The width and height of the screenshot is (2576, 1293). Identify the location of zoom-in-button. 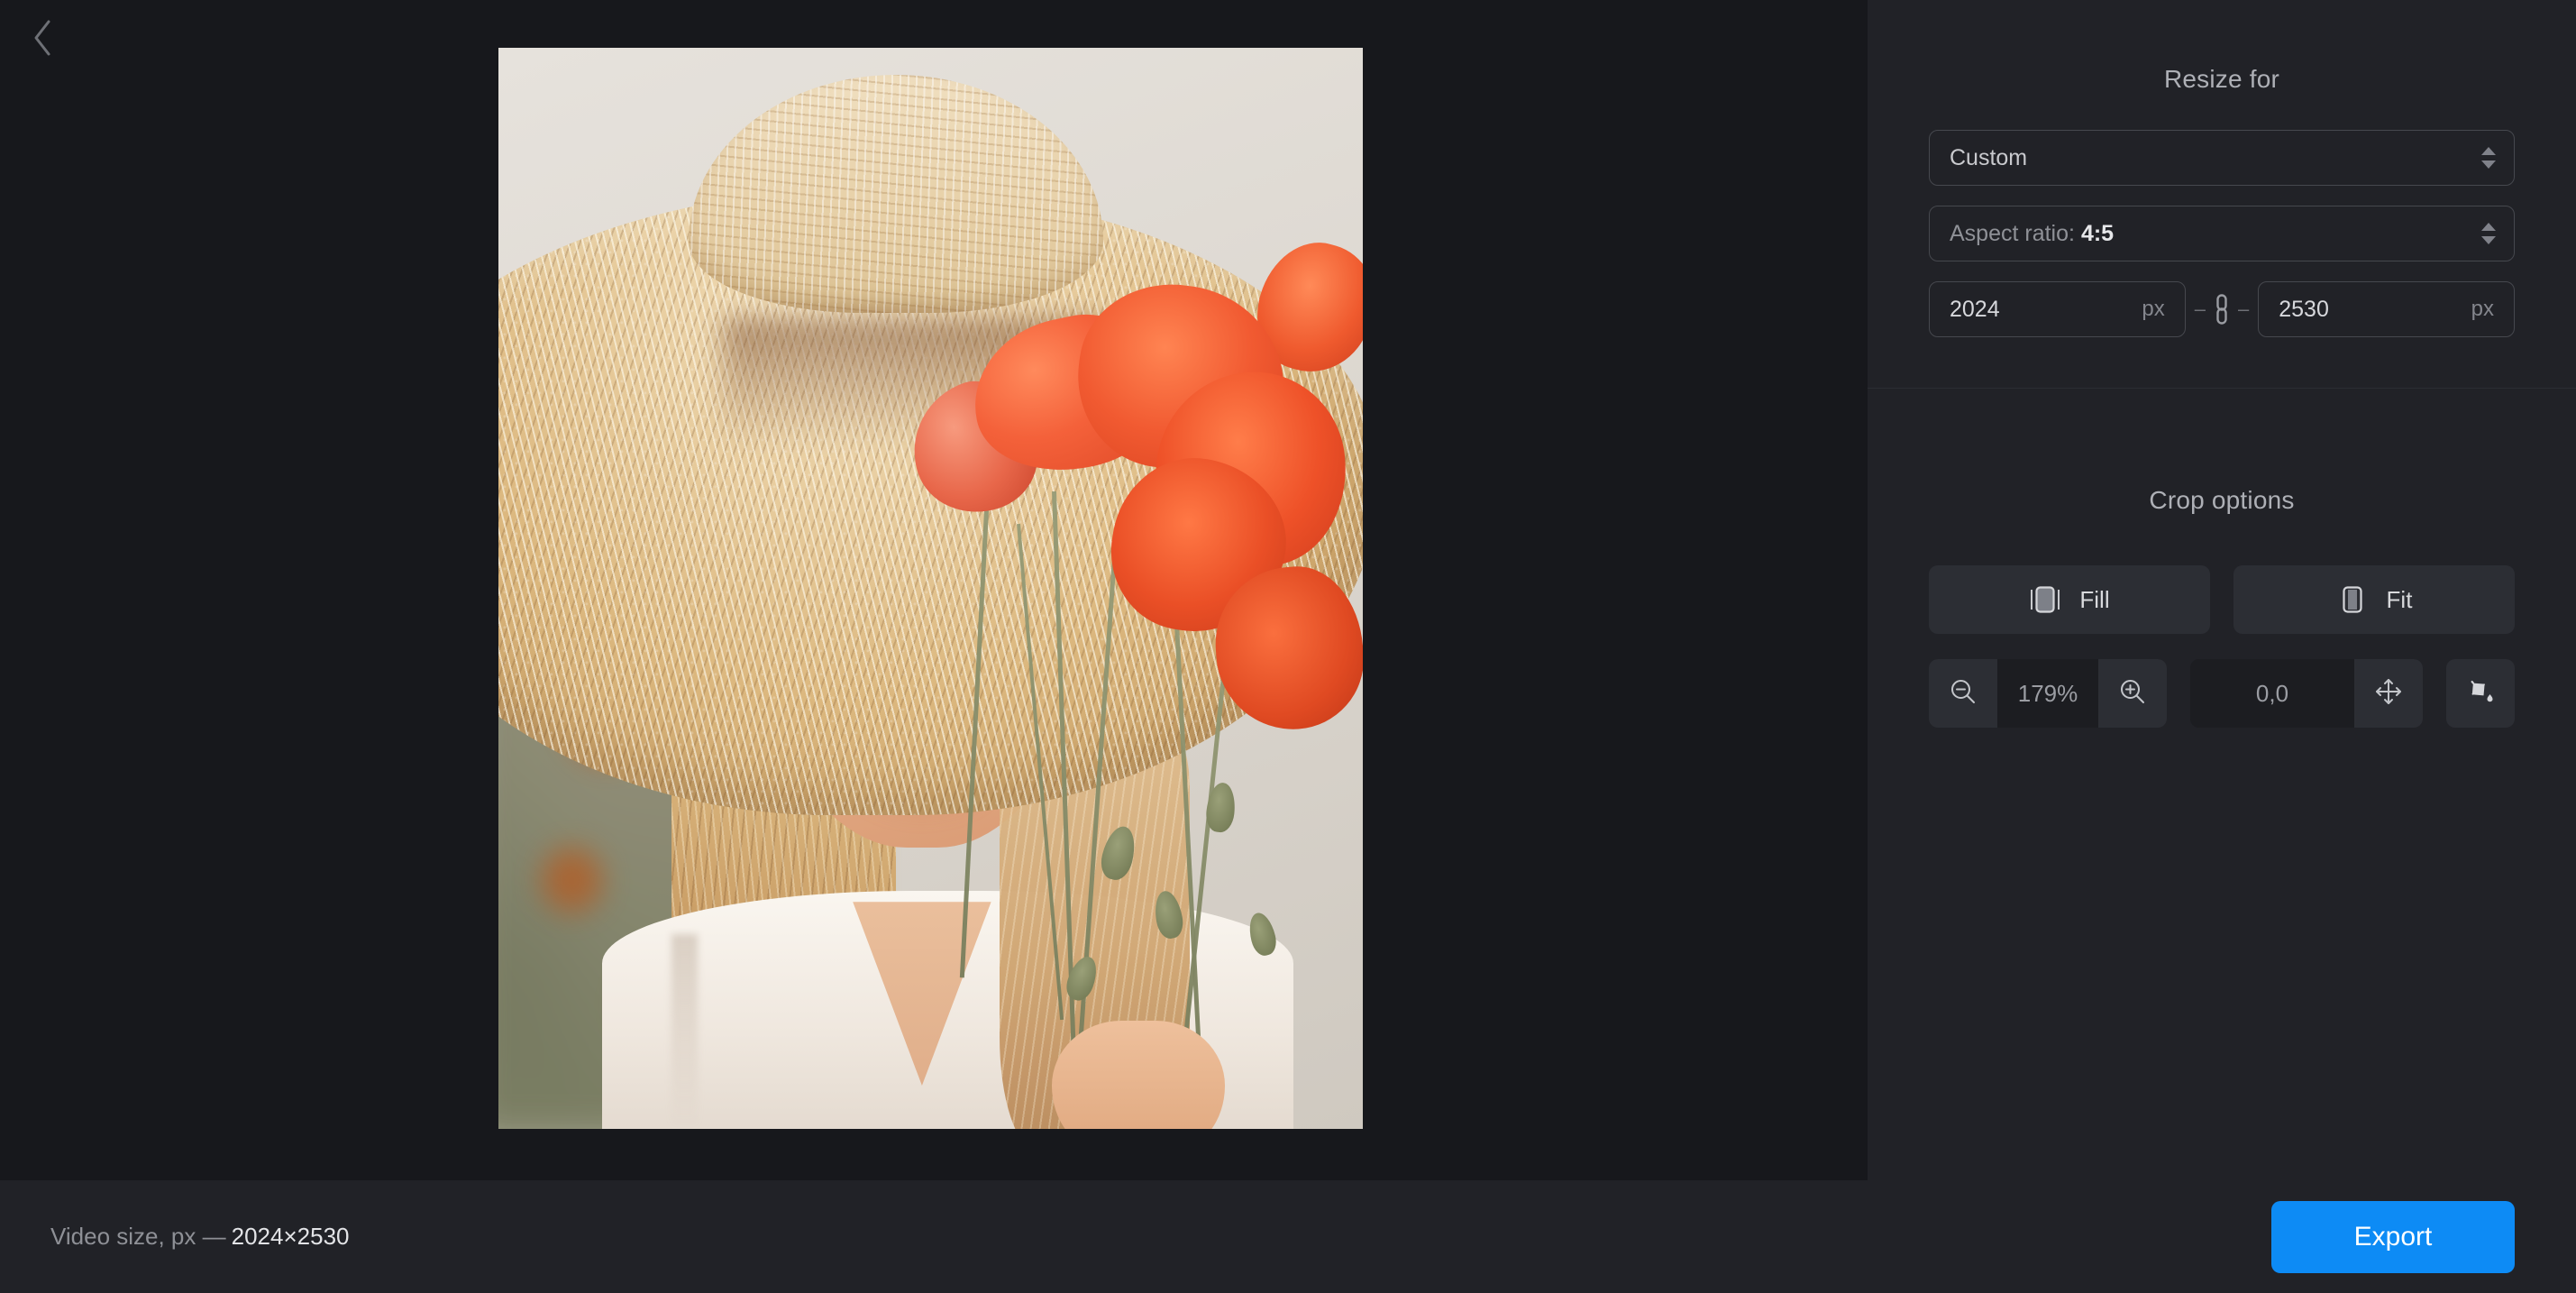
(2132, 693).